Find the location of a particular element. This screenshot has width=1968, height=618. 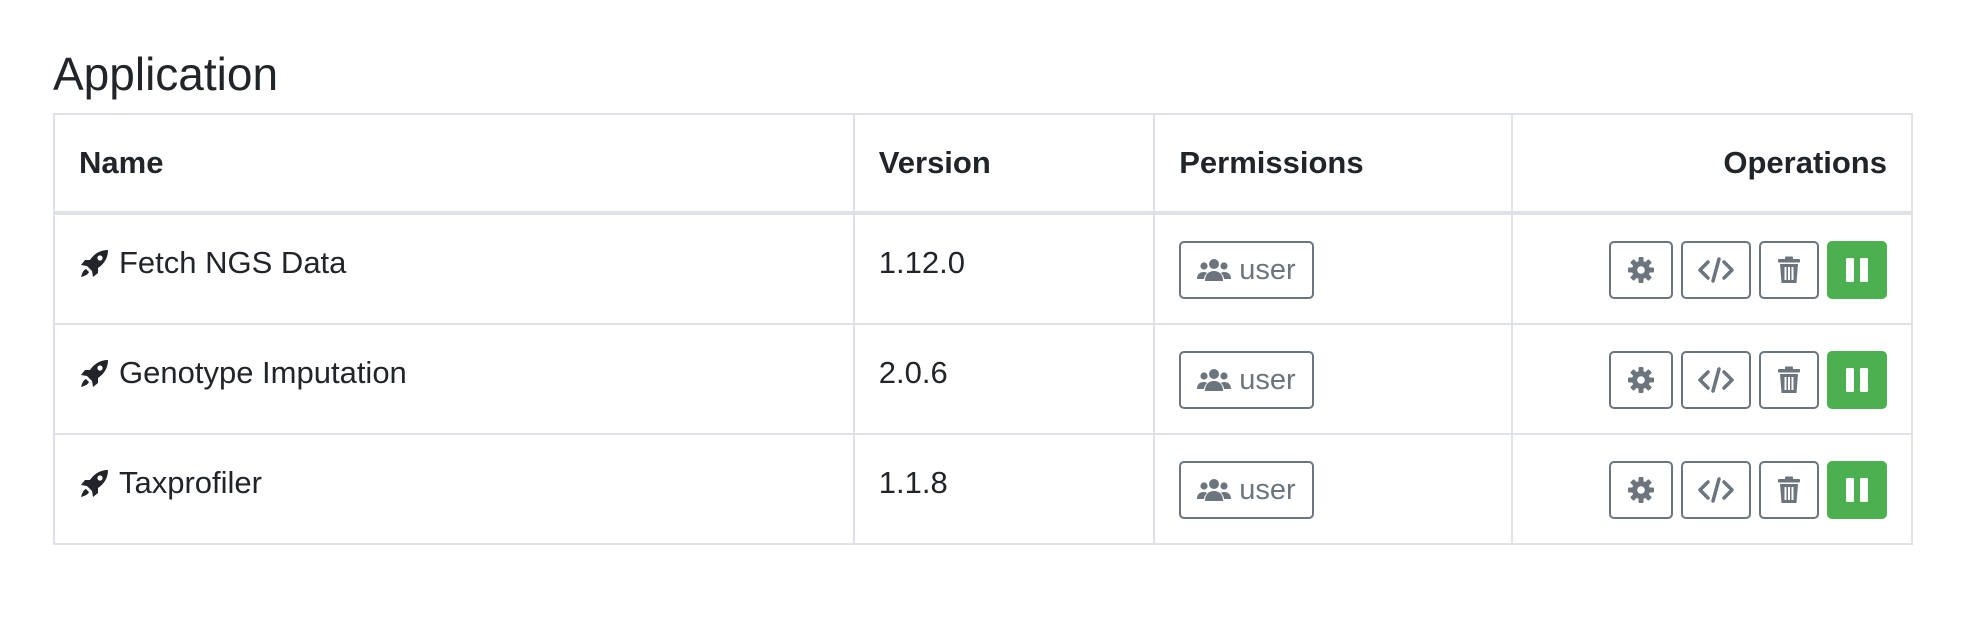

name-cell: Genotype Imputation is located at coordinates (454, 379).